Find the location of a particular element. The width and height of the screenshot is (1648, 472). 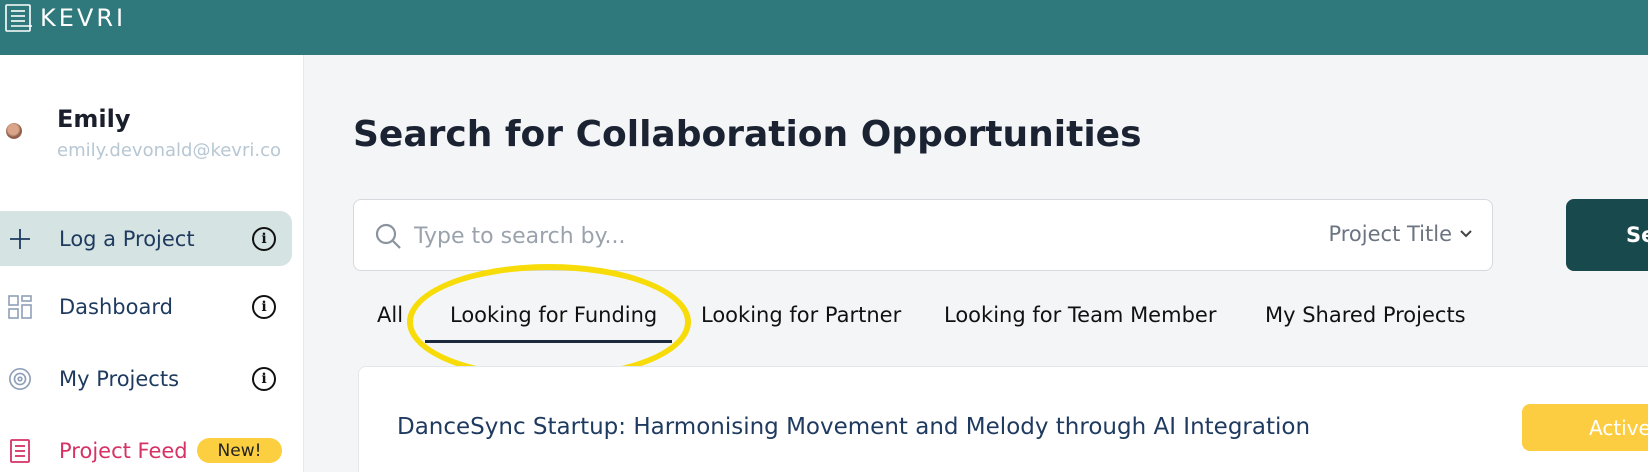

avatar is located at coordinates (14, 131).